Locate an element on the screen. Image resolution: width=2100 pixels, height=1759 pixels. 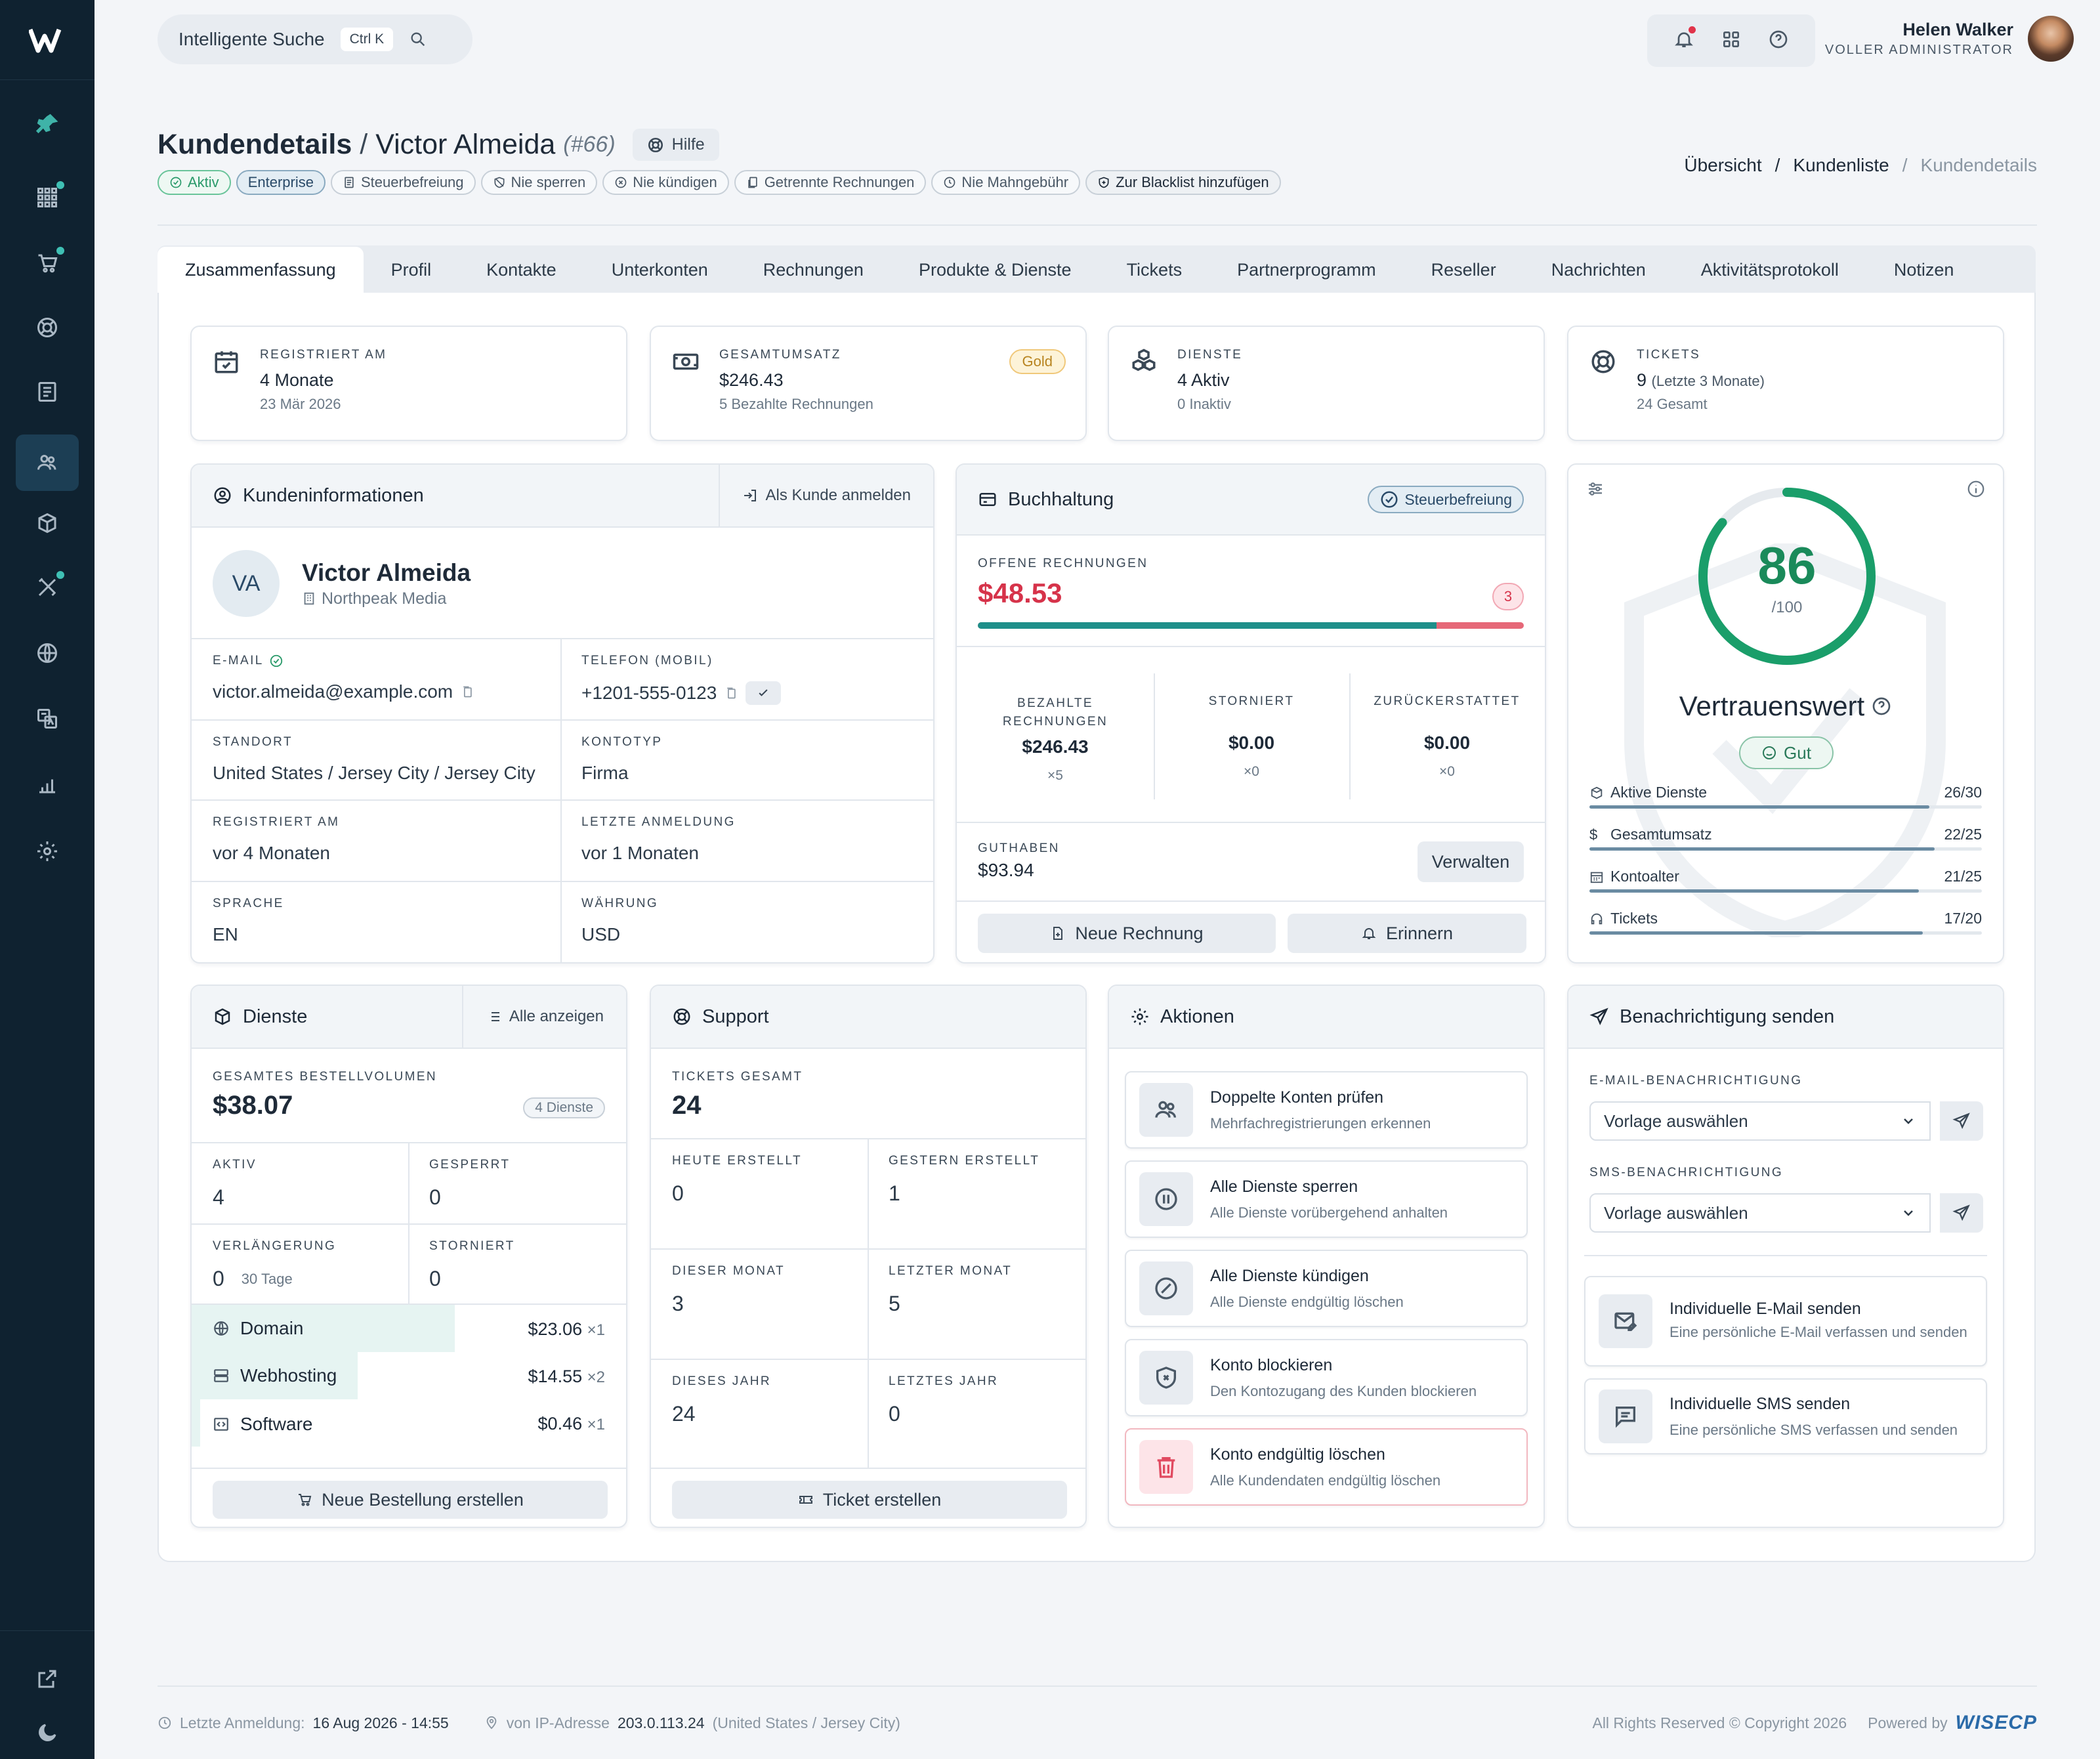
sliders-icon is located at coordinates (1595, 489).